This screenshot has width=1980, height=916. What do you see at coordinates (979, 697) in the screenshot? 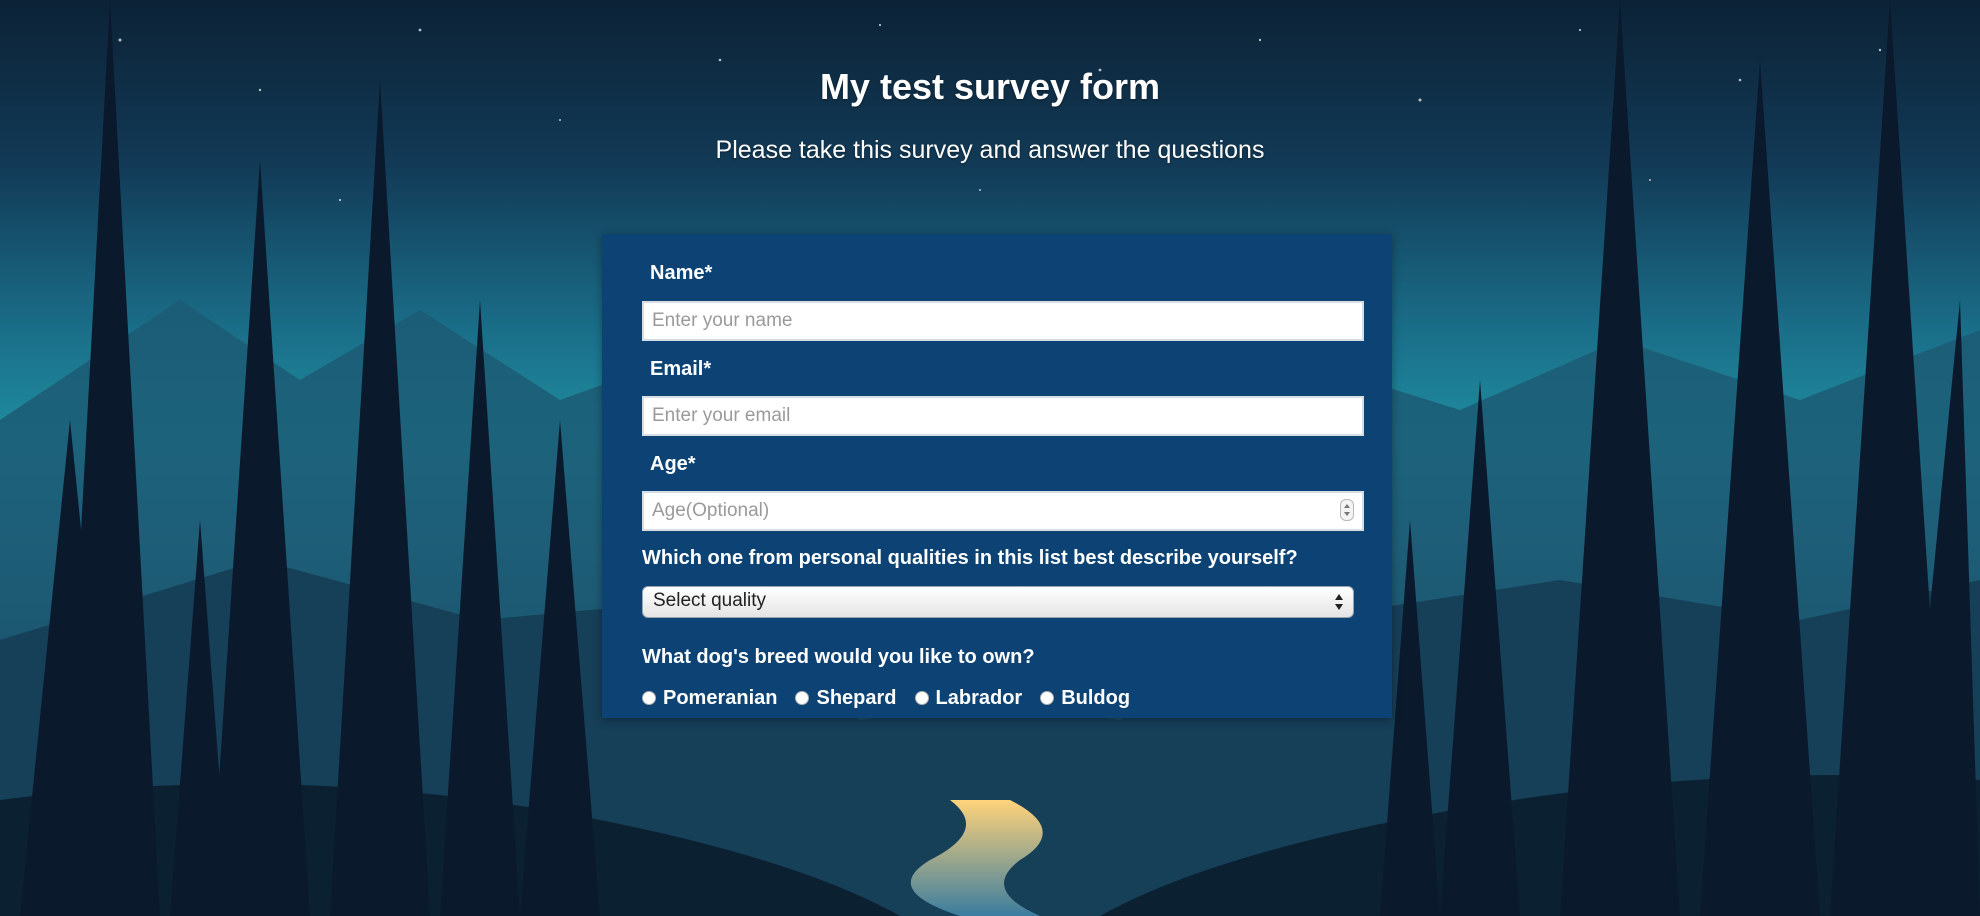
I see `radio-label: Labrador` at bounding box center [979, 697].